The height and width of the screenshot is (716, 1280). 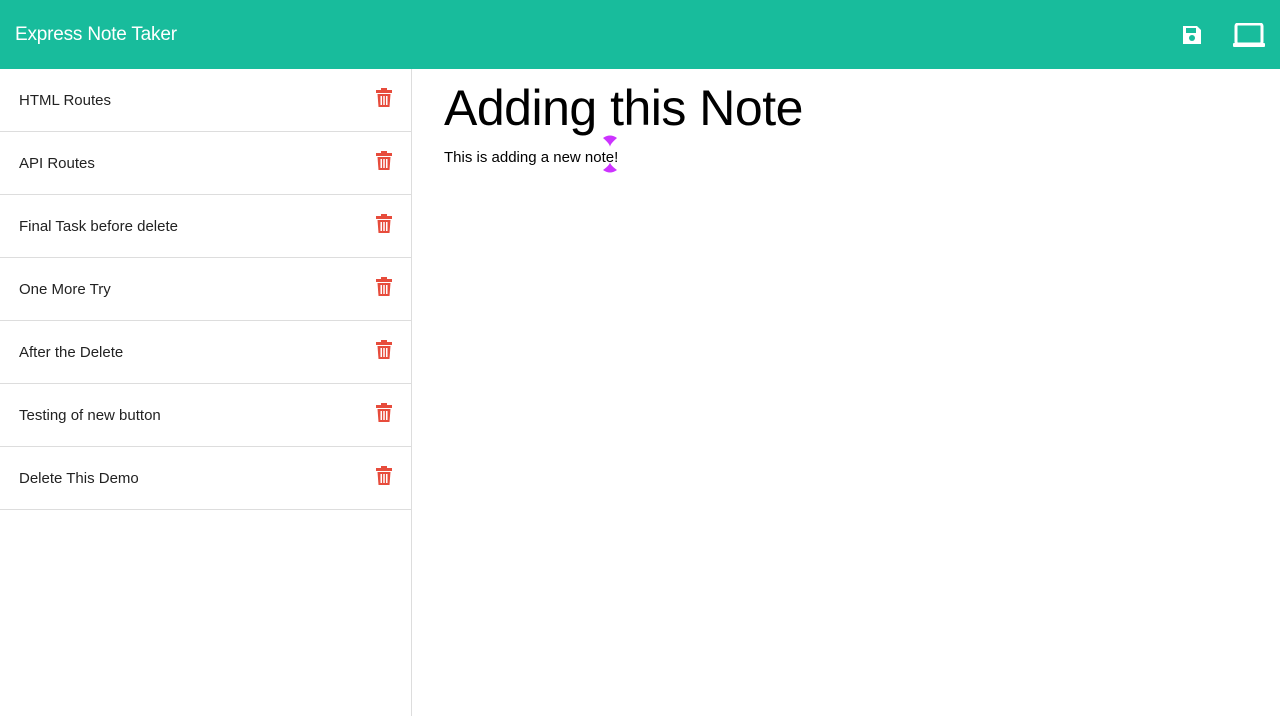 I want to click on list-item: Final Task before delete, so click(x=205, y=226).